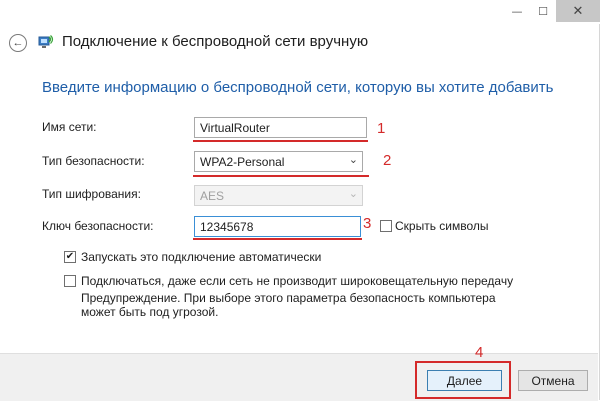 This screenshot has width=600, height=401. Describe the element at coordinates (70, 281) in the screenshot. I see `connect-hidden-checkbox` at that location.